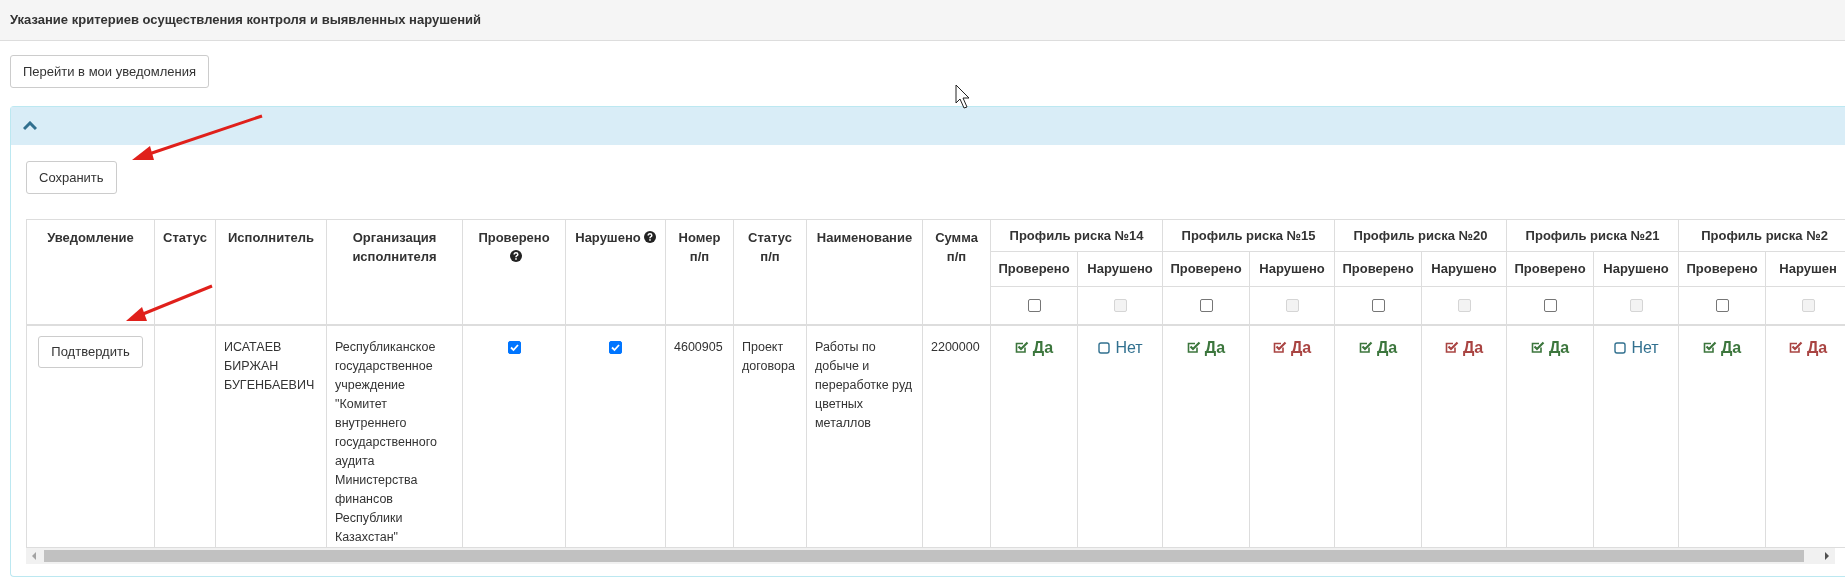  I want to click on column-header: Статус п/п, so click(770, 247).